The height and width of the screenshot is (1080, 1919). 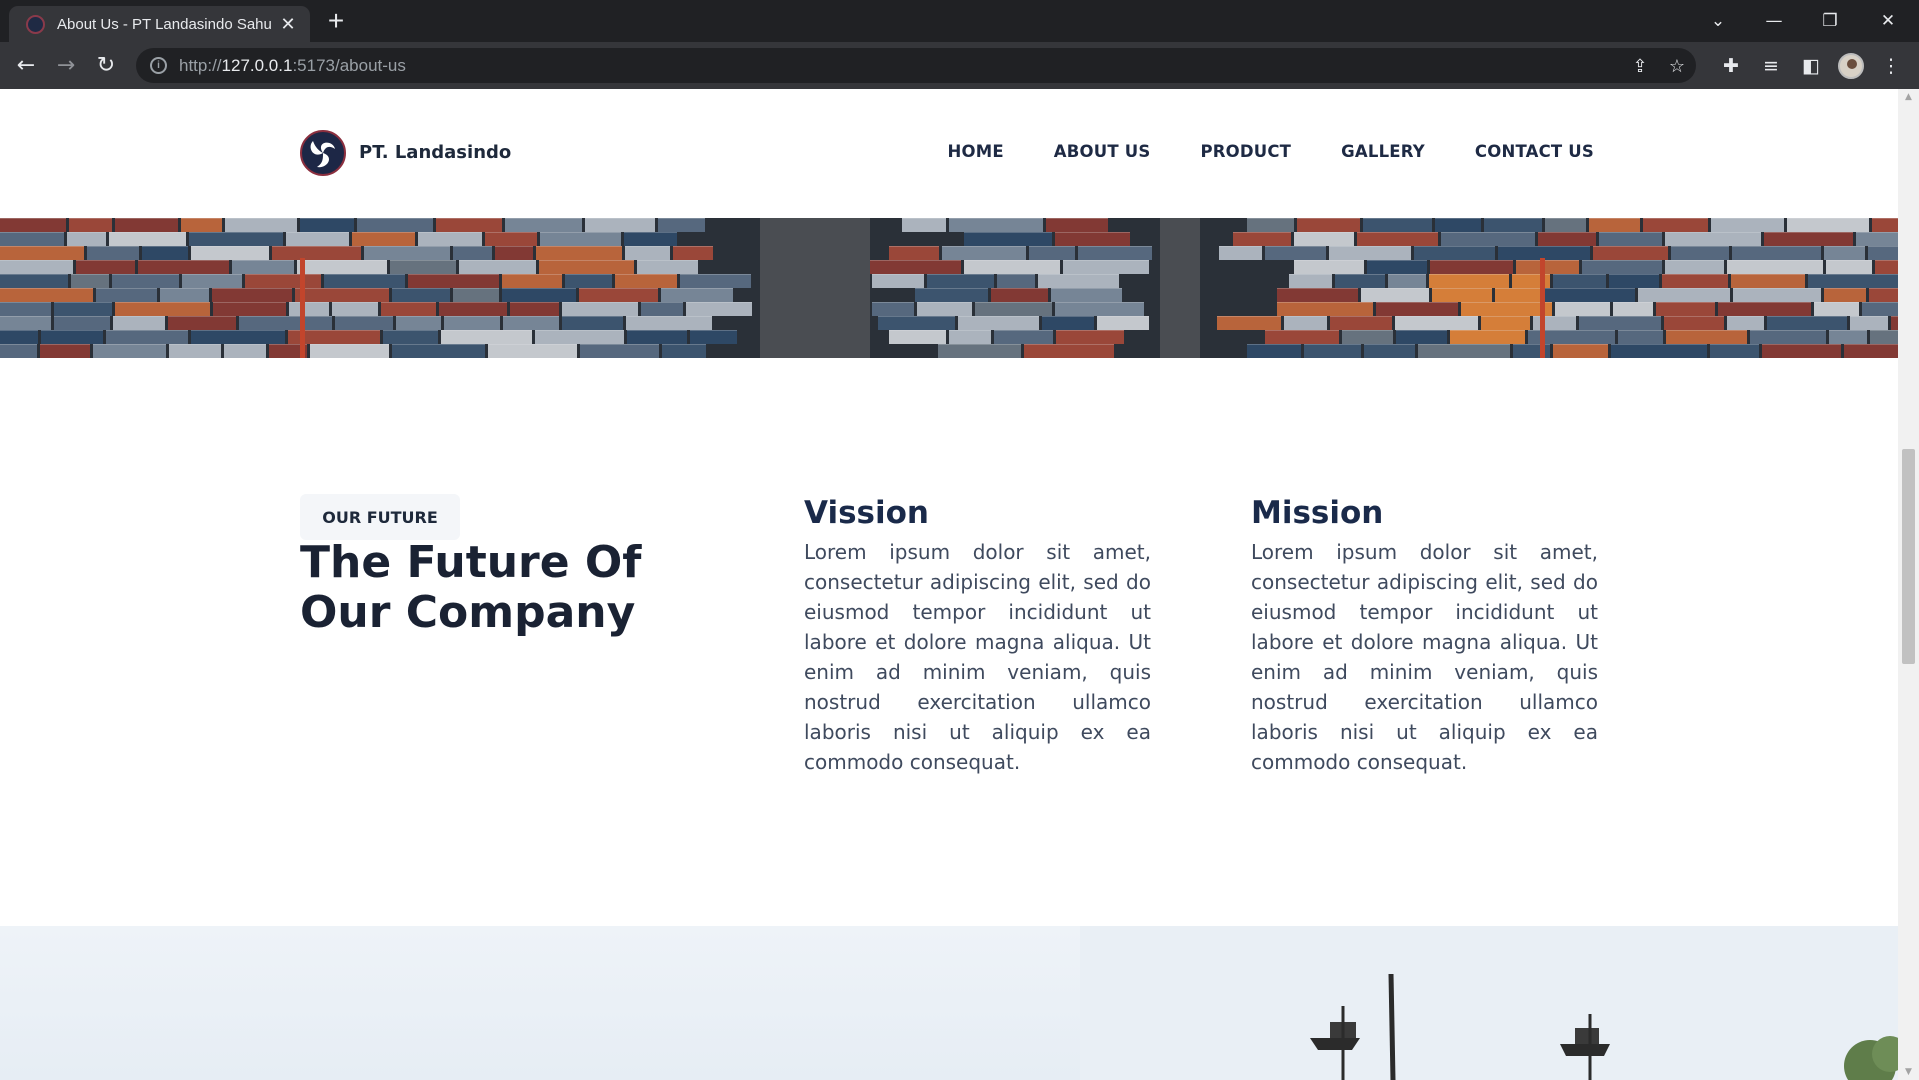 I want to click on extensions-icon: ✚, so click(x=1731, y=66).